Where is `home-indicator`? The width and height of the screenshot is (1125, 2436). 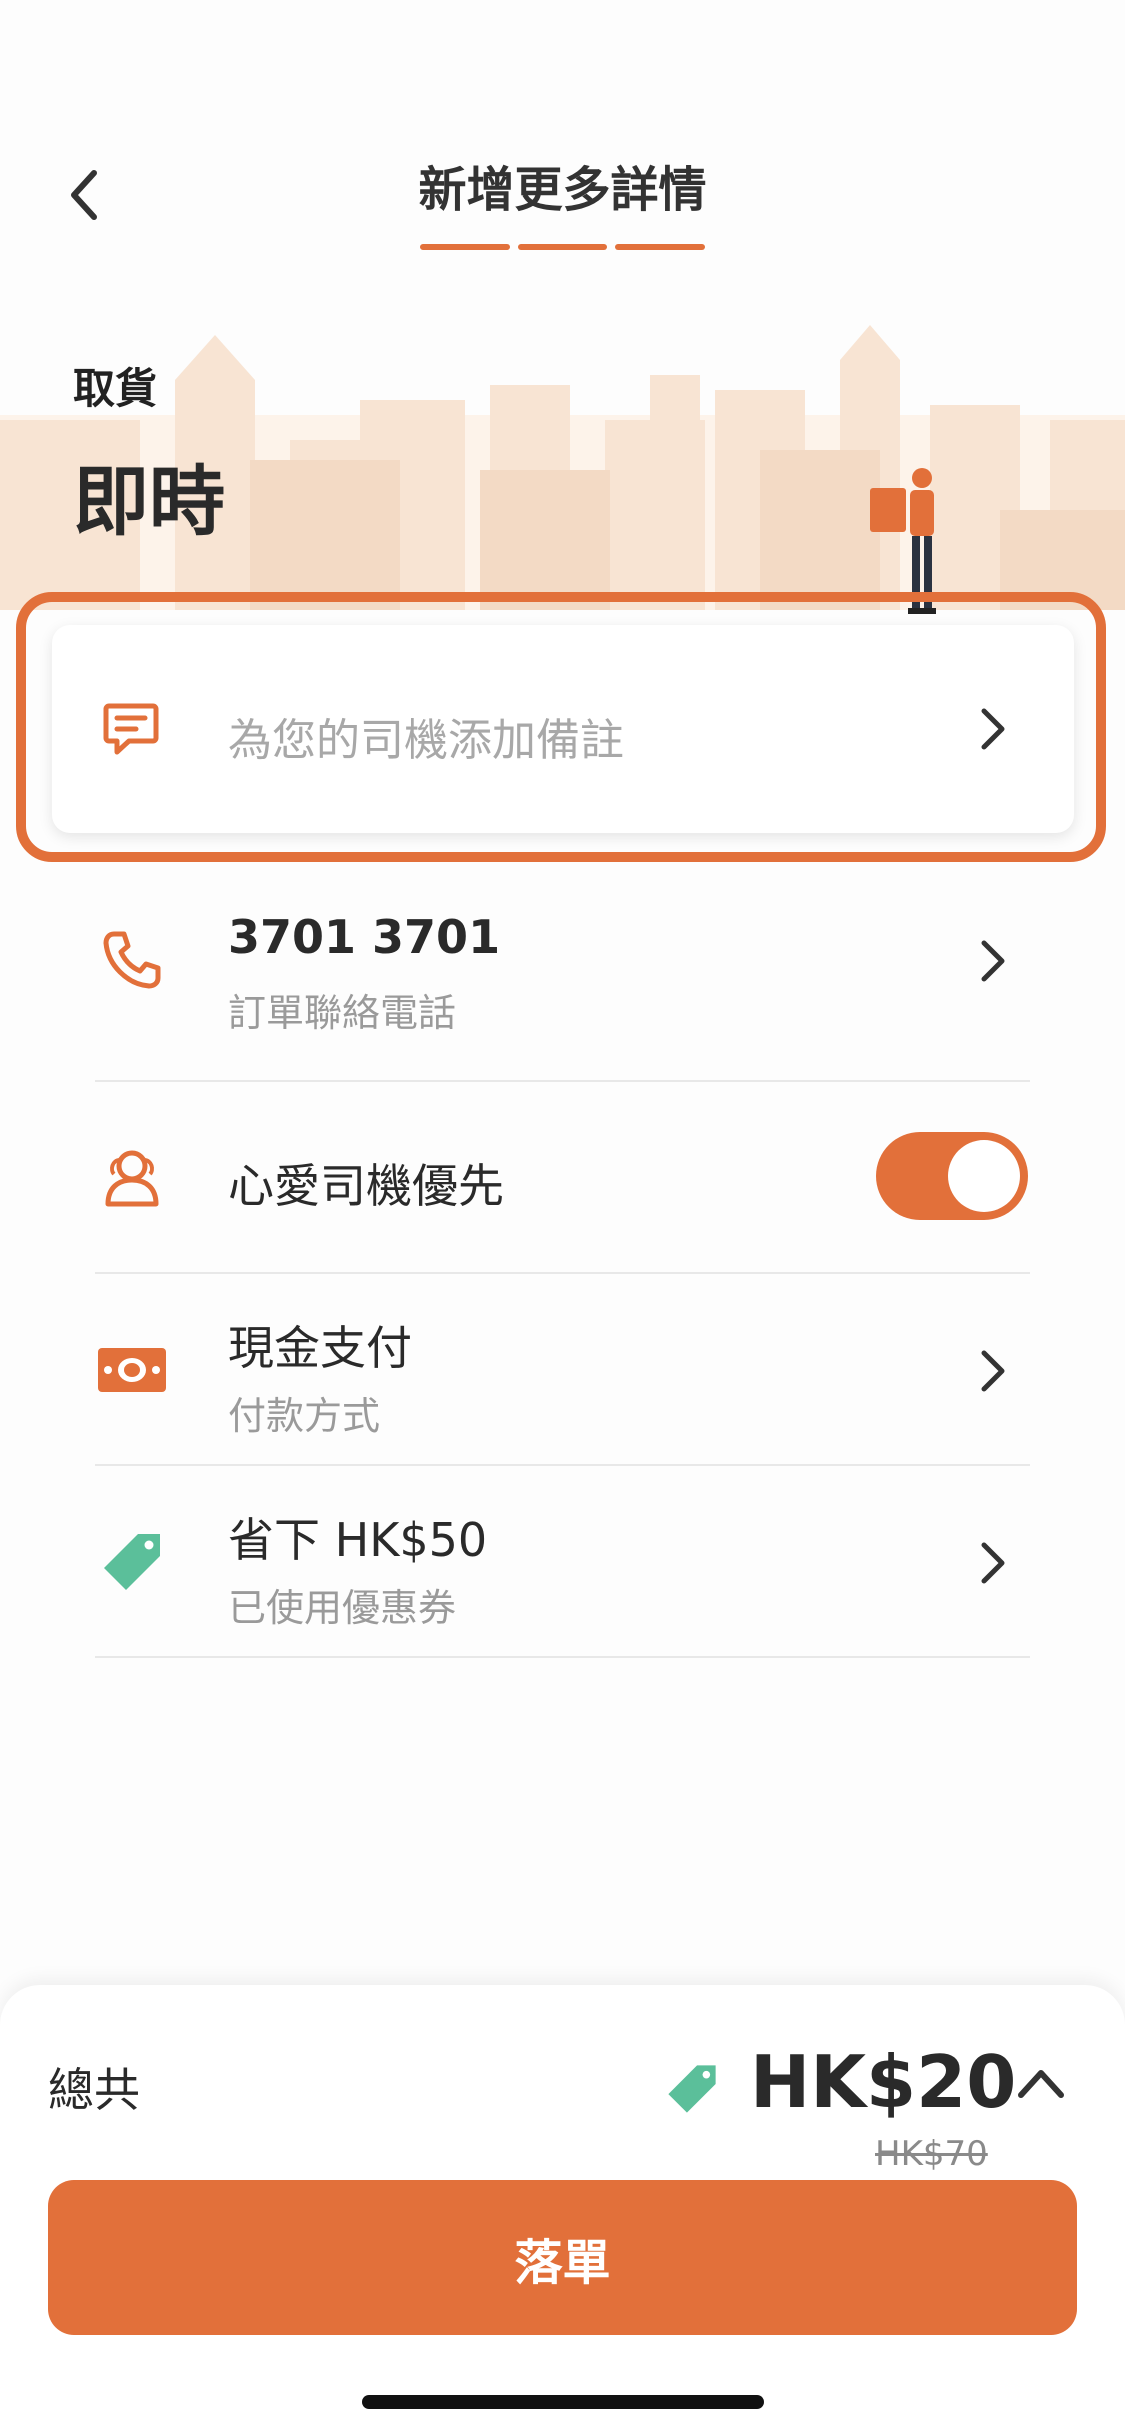 home-indicator is located at coordinates (563, 2402).